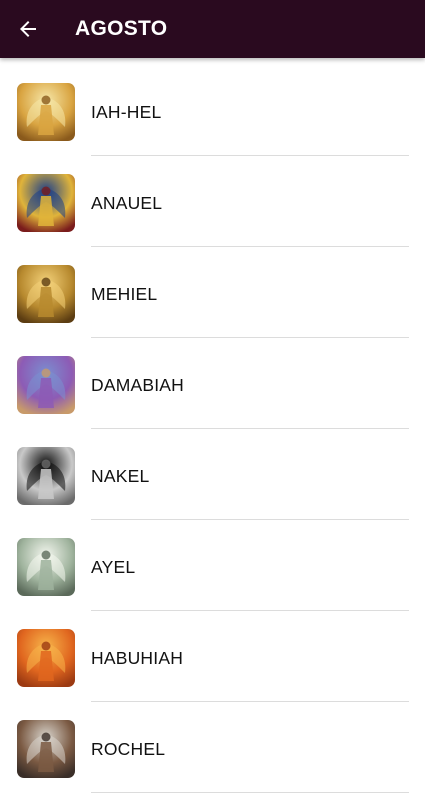 Image resolution: width=425 pixels, height=800 pixels. I want to click on angel-name: IAH-HEL, so click(126, 112).